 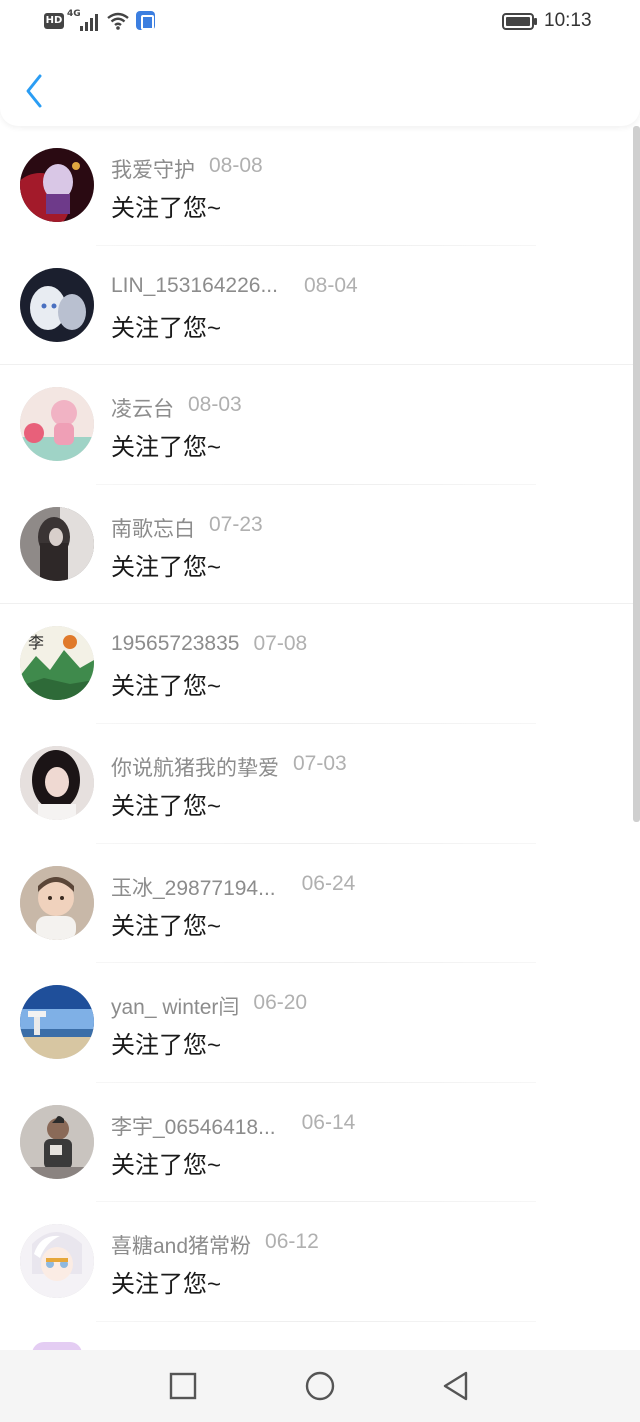 What do you see at coordinates (118, 21) in the screenshot?
I see `wifi-icon` at bounding box center [118, 21].